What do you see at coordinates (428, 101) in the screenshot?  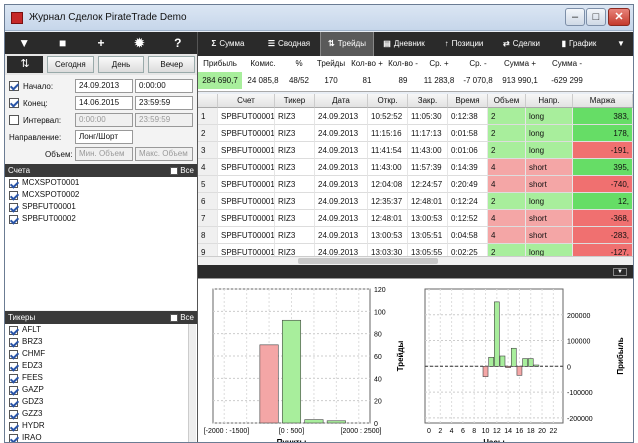 I see `column-header: Закр.` at bounding box center [428, 101].